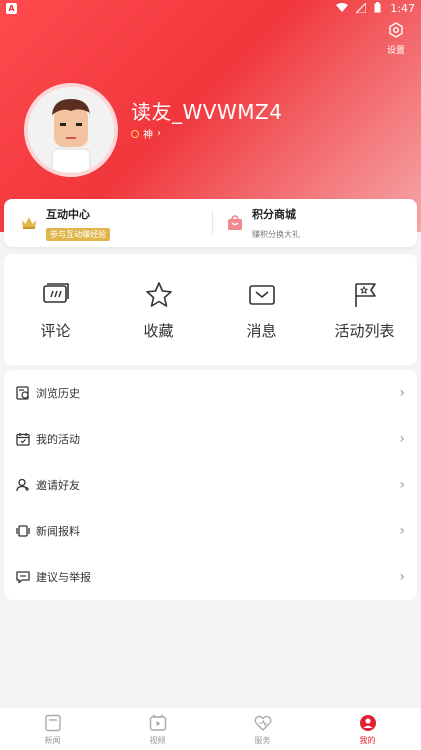  Describe the element at coordinates (55, 293) in the screenshot. I see `comment-icon` at that location.